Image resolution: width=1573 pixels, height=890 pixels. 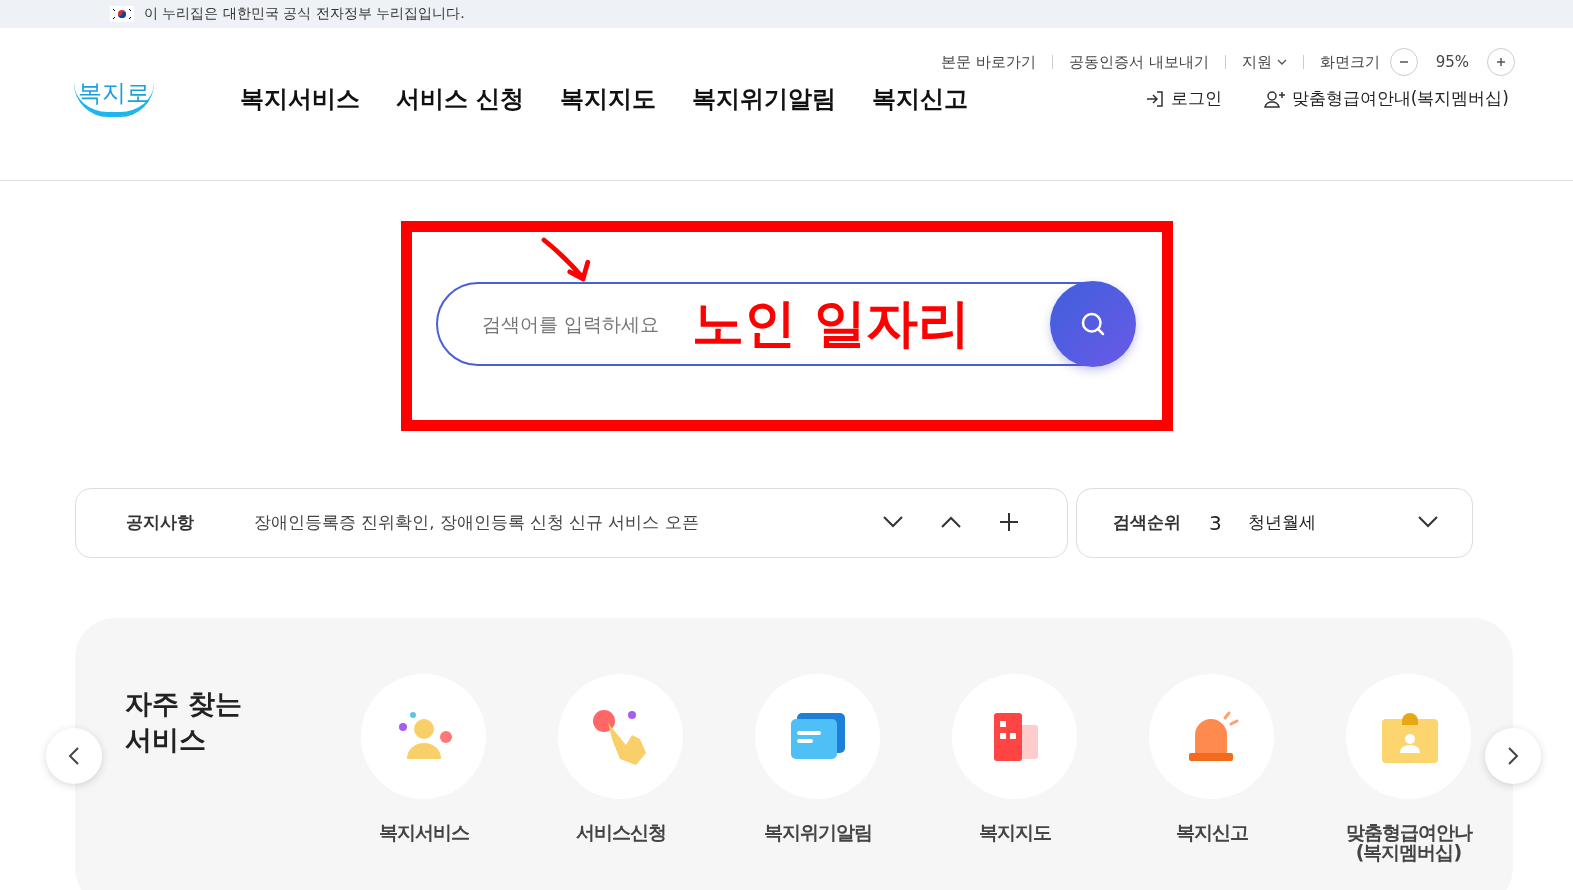 What do you see at coordinates (1183, 99) in the screenshot?
I see `login-link: 로그인` at bounding box center [1183, 99].